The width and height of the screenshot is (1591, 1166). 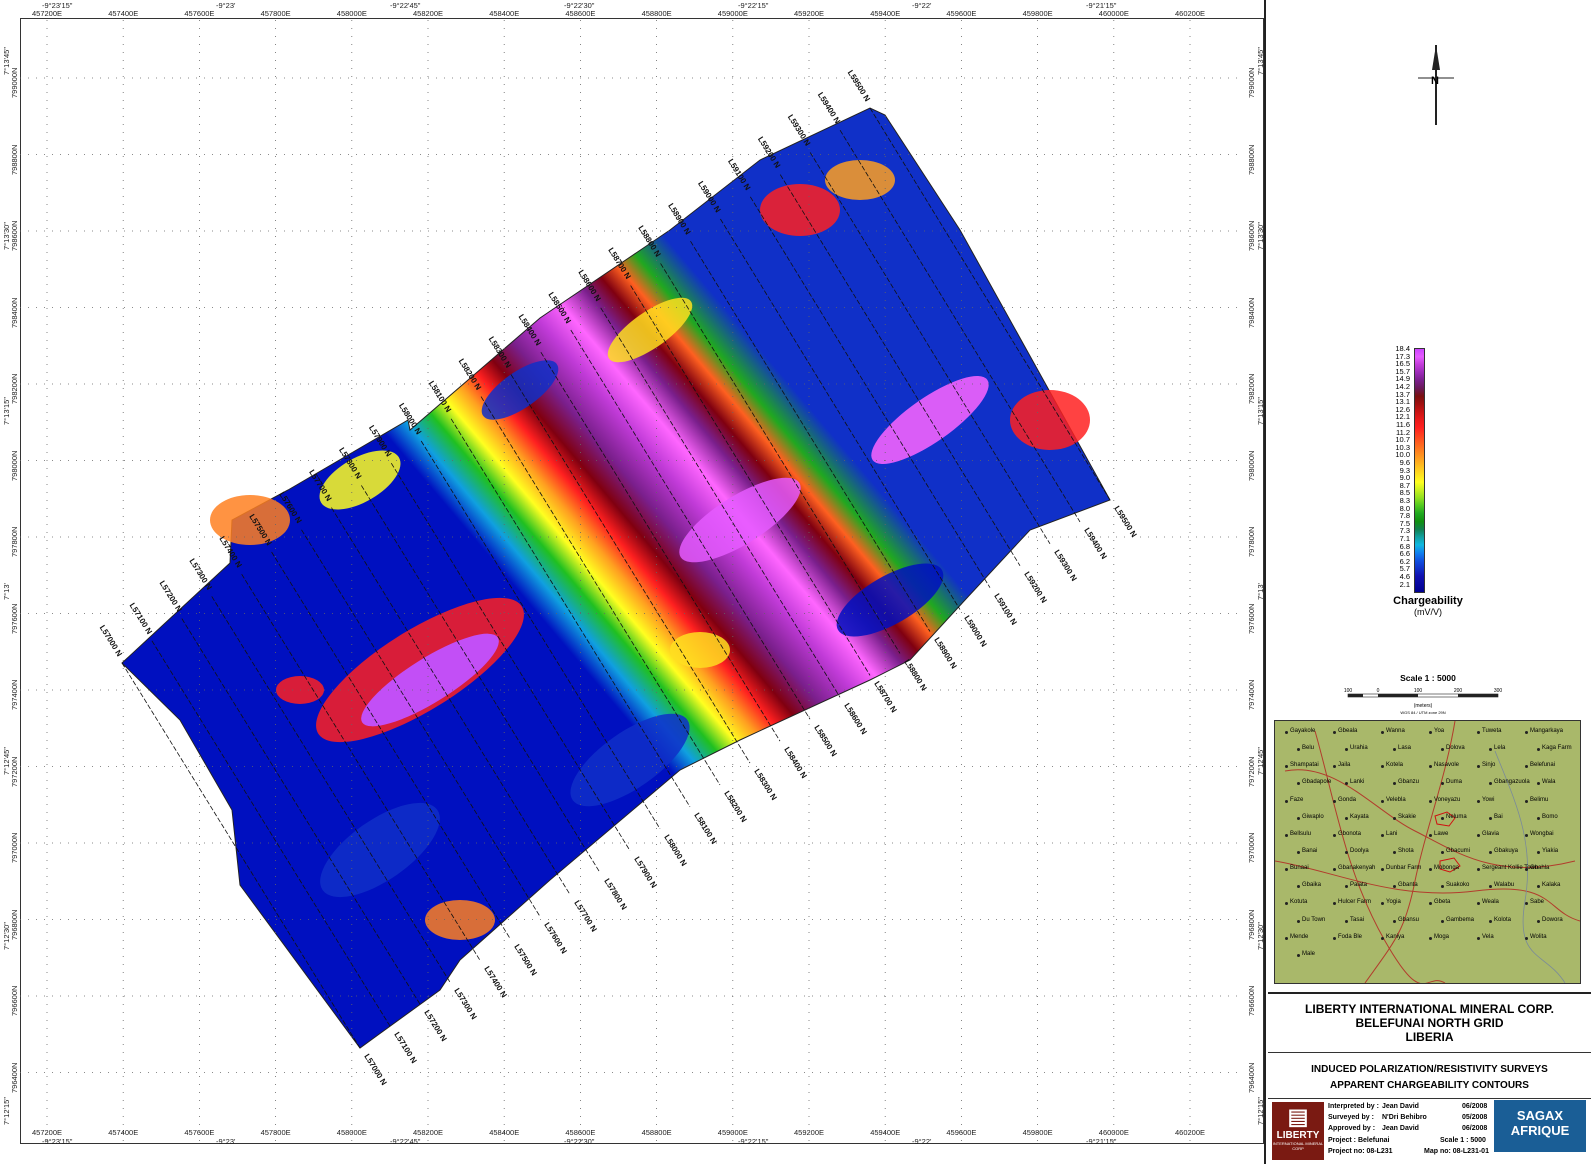 I want to click on town-label: Gbakuya, so click(x=1506, y=851).